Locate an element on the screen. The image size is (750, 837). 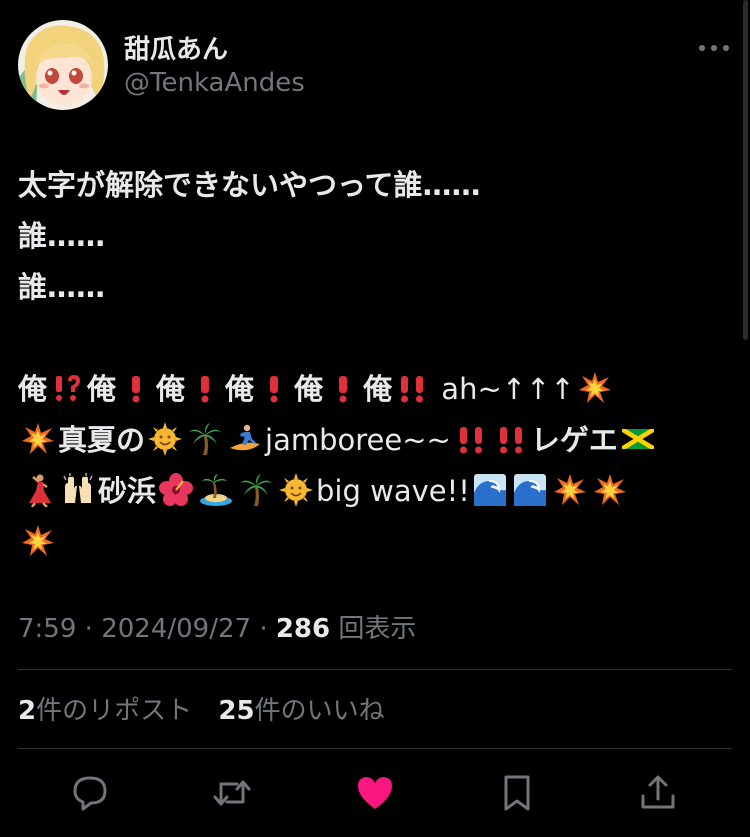
tweet-word: jamboree~~ is located at coordinates (358, 440).